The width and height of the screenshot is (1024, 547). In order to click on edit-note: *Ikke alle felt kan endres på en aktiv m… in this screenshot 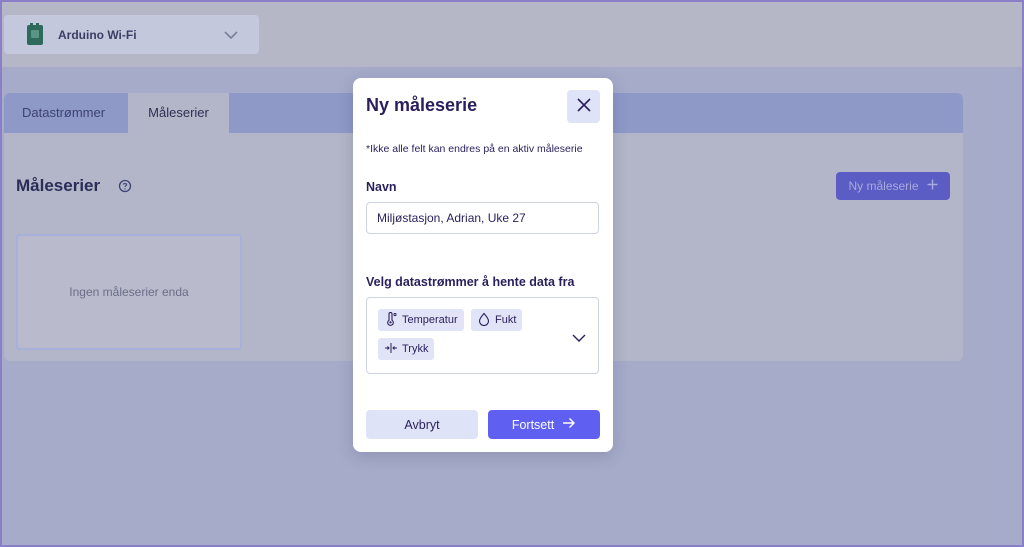, I will do `click(474, 149)`.